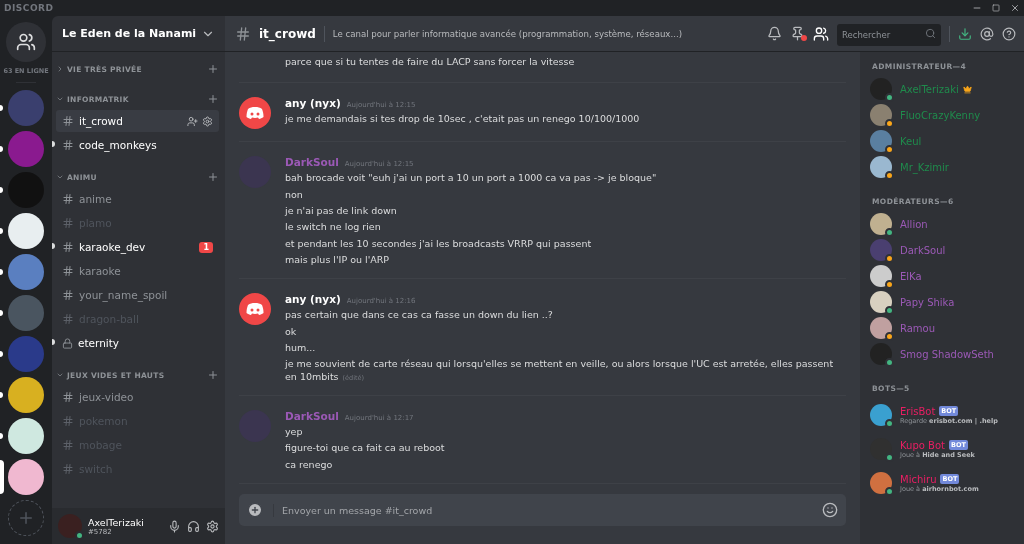  I want to click on message-field: Envoyer un message #it_crowd, so click(542, 510).